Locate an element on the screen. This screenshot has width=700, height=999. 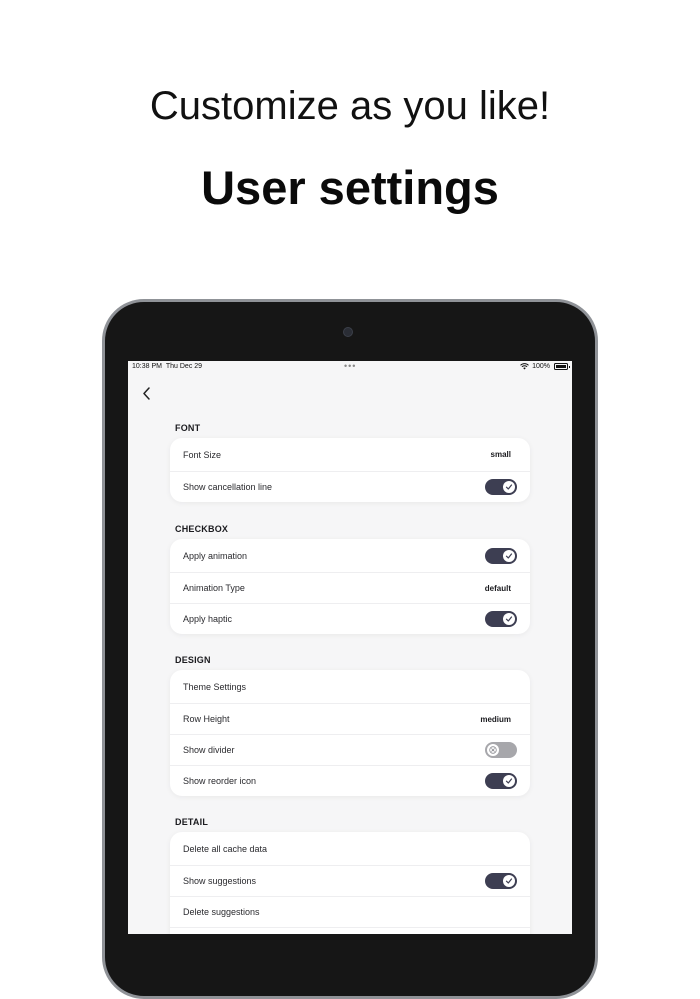
section-title-detail: DETAIL is located at coordinates (192, 822).